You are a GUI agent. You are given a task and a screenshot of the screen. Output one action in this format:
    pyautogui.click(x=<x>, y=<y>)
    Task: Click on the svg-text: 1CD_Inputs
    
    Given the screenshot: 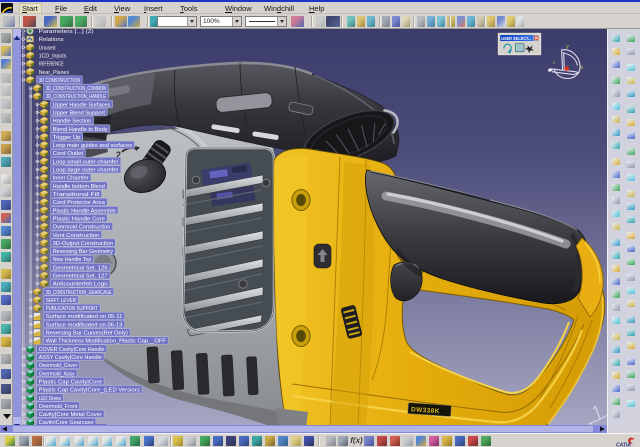 What is the action you would take?
    pyautogui.click(x=53, y=57)
    